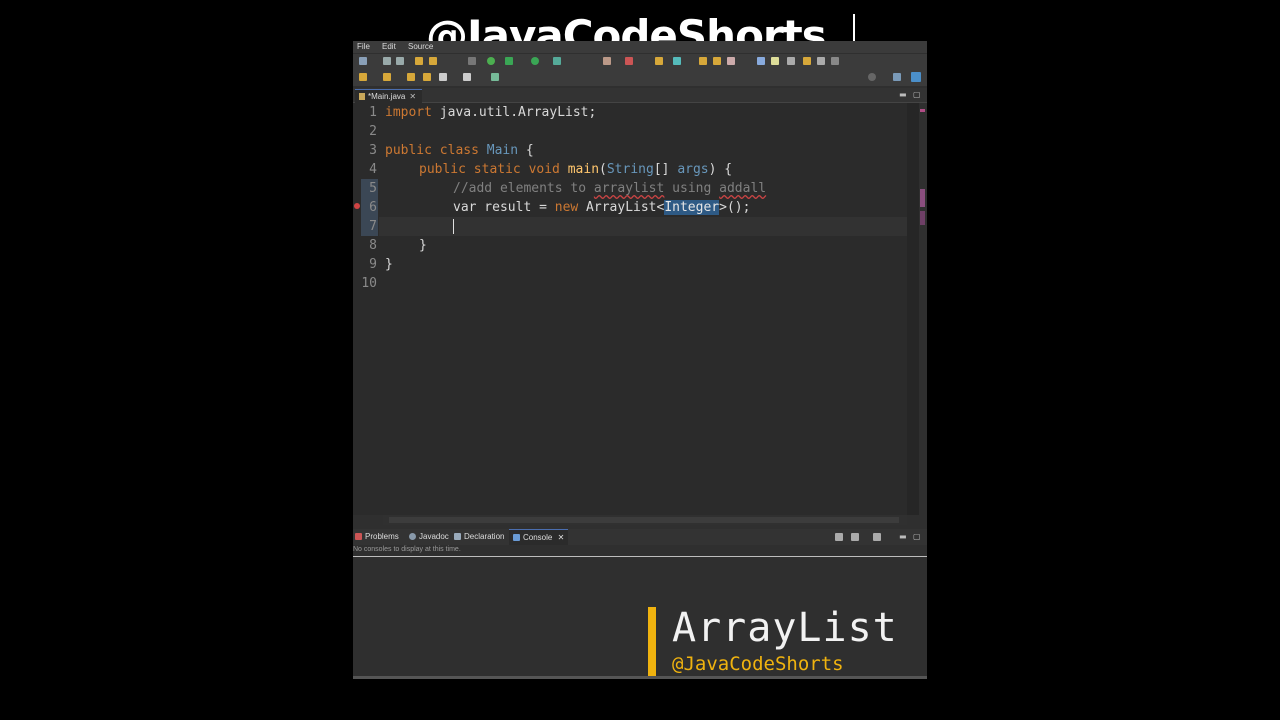  Describe the element at coordinates (659, 61) in the screenshot. I see `new-java-project-icon` at that location.